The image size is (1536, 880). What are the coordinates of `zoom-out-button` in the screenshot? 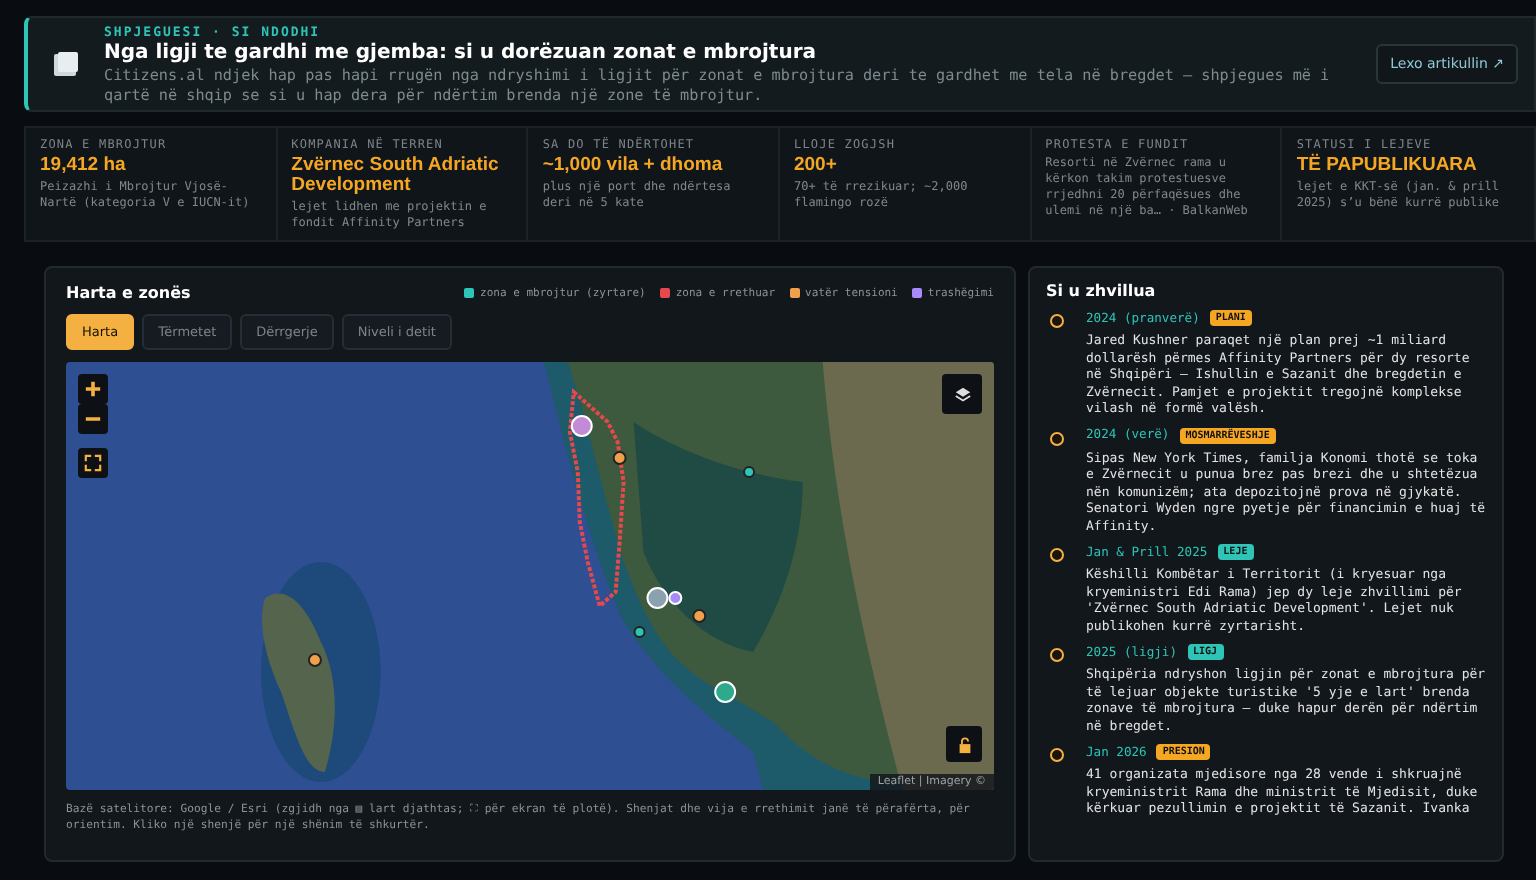 It's located at (93, 419).